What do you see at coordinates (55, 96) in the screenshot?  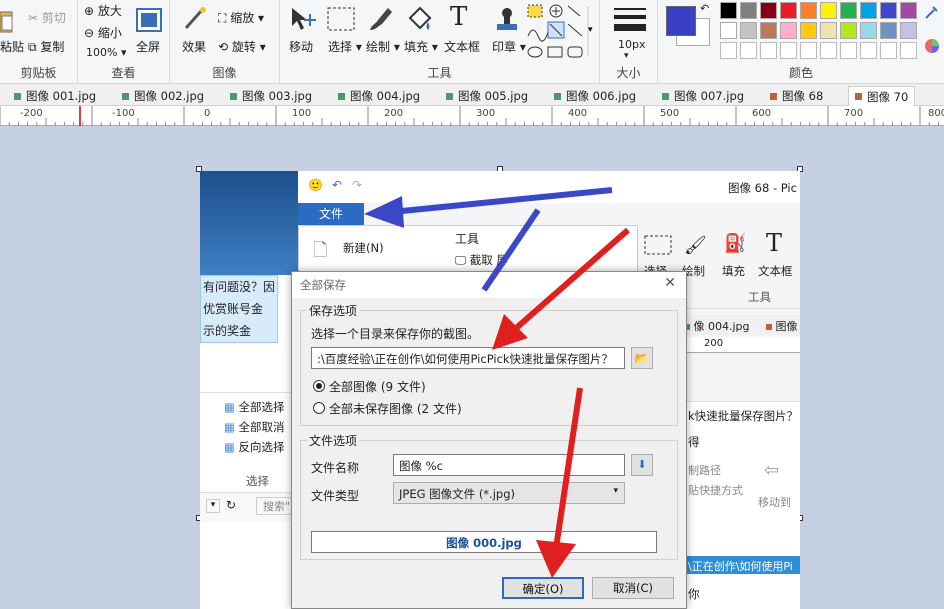 I see `tab-image-001: 图像 001.jpg` at bounding box center [55, 96].